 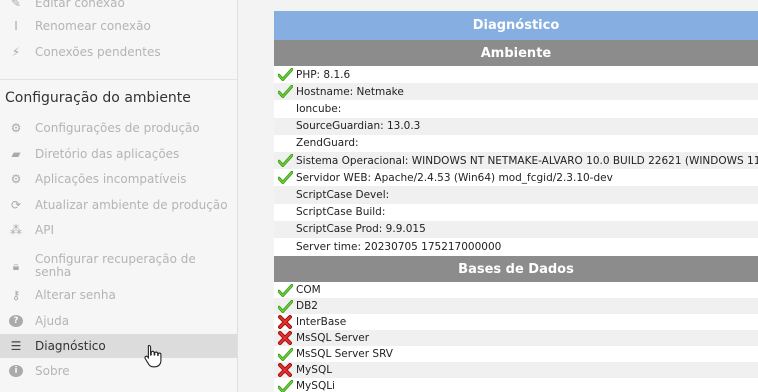 What do you see at coordinates (16, 265) in the screenshot?
I see `lock-icon: 🔒︎` at bounding box center [16, 265].